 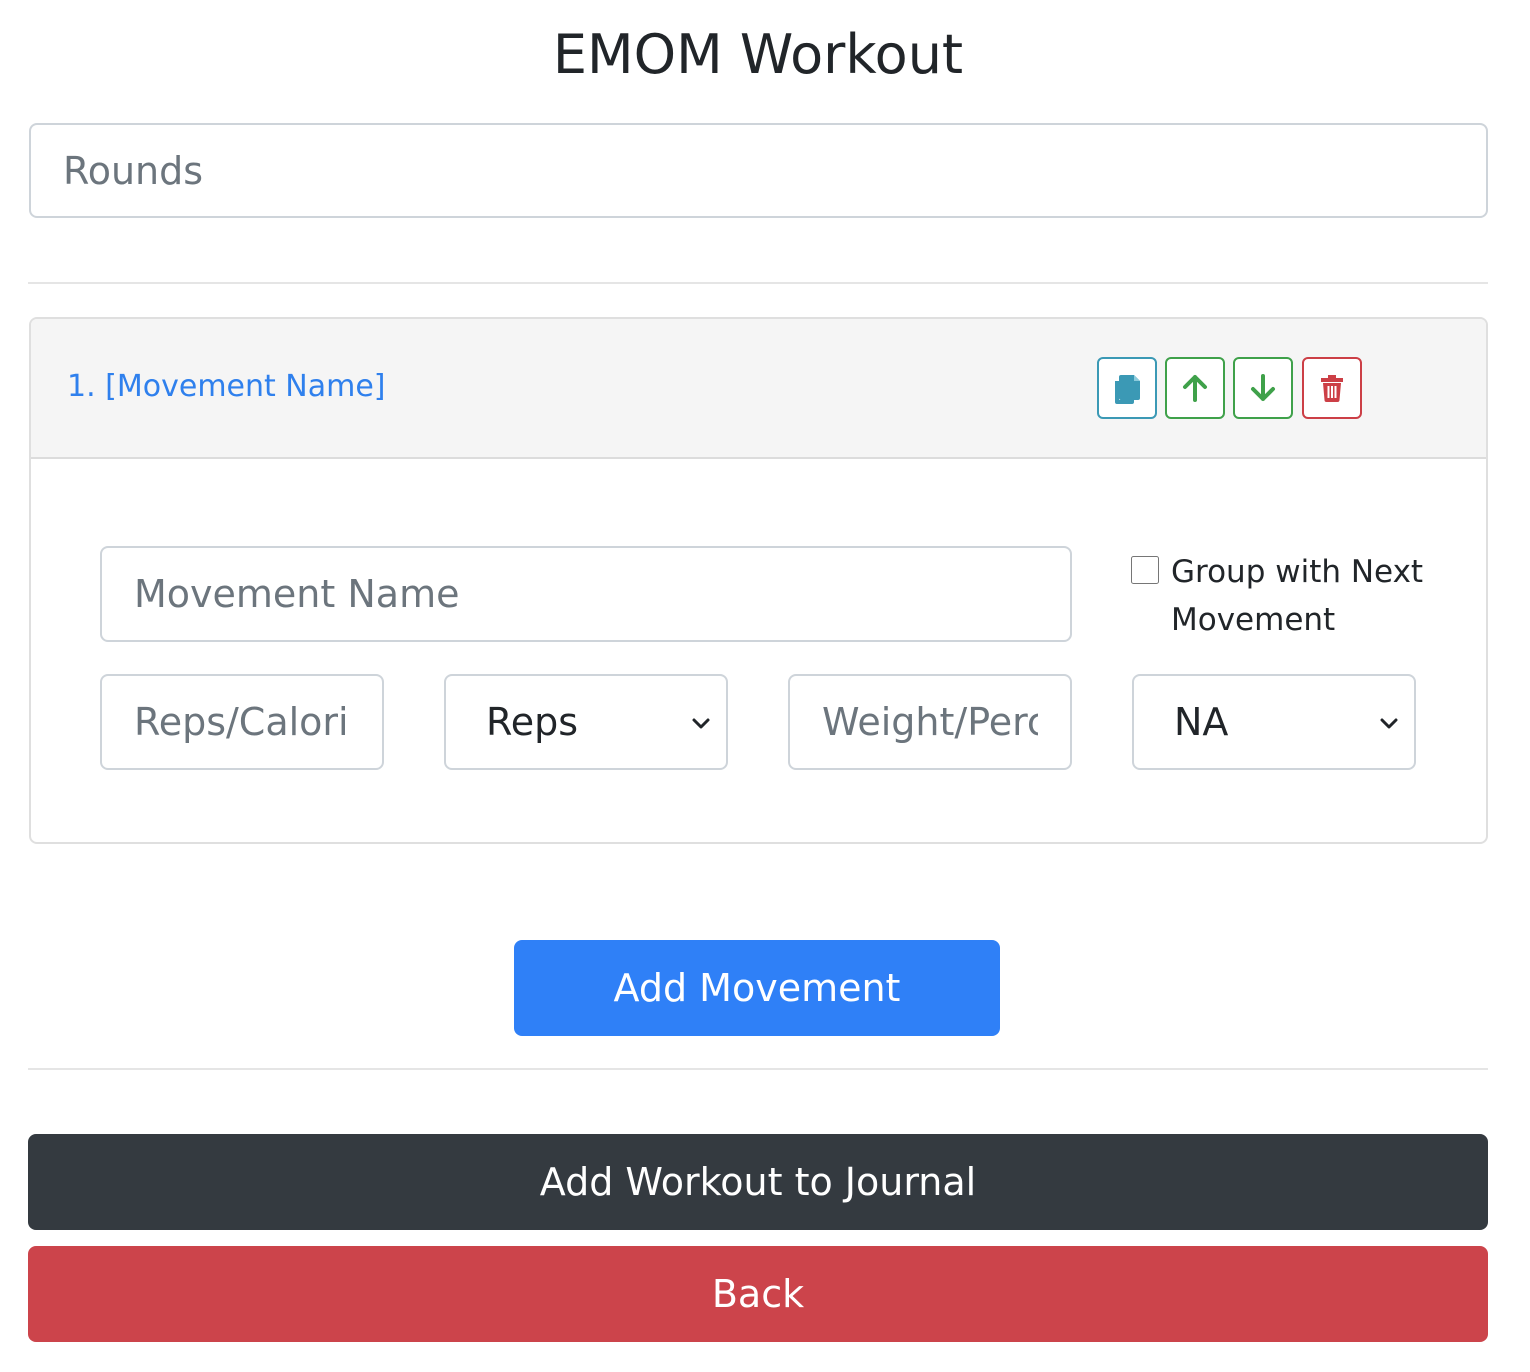 I want to click on delete-movement-button, so click(x=1332, y=388).